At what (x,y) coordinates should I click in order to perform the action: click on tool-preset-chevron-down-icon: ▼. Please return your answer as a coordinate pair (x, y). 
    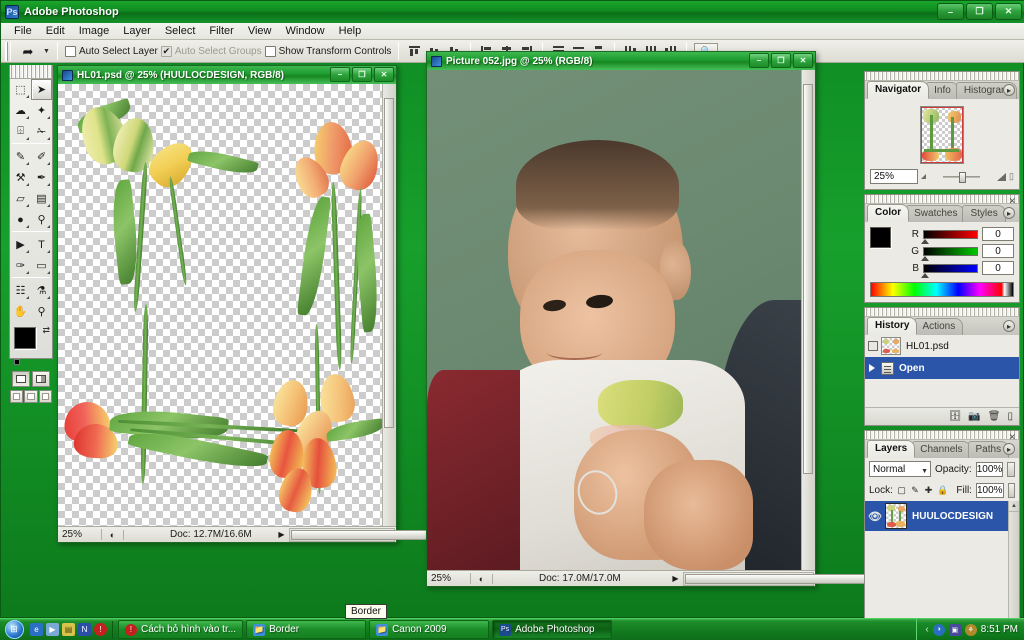
    Looking at the image, I should click on (46, 51).